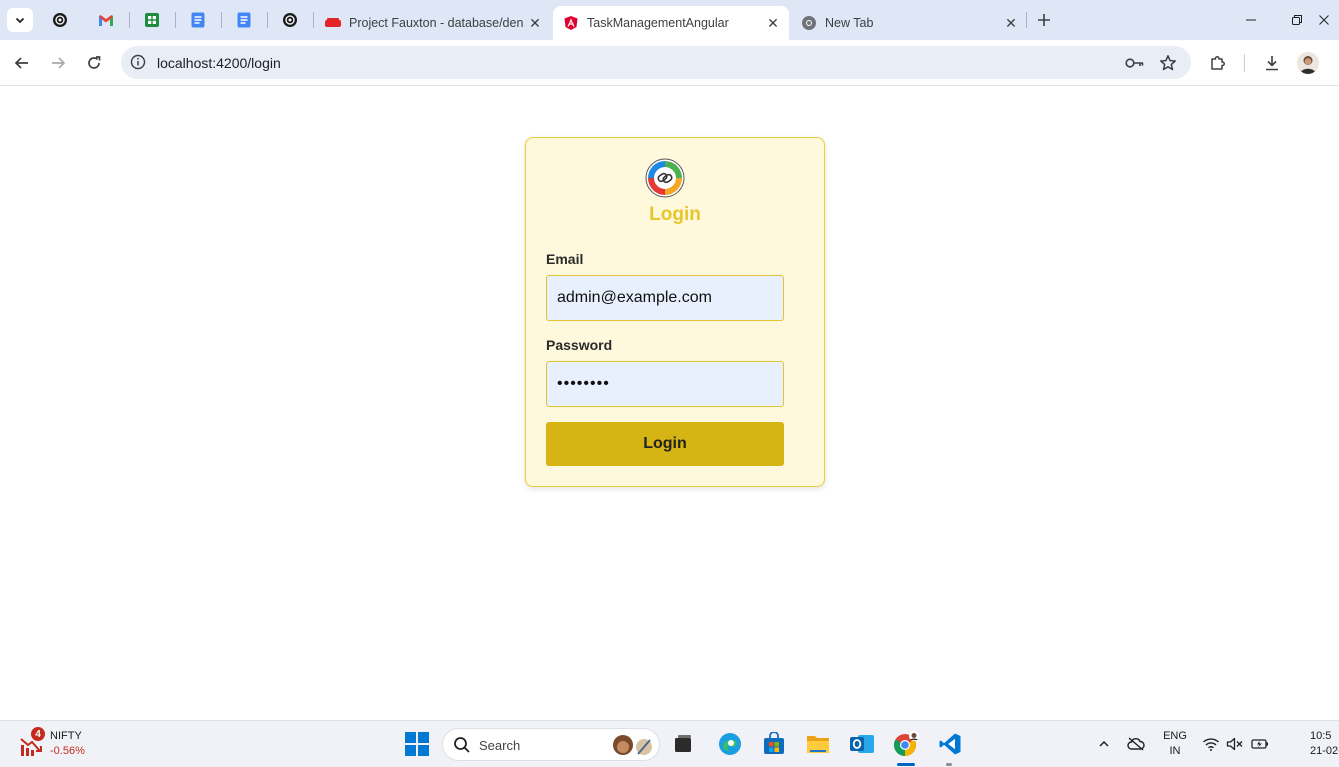  Describe the element at coordinates (436, 23) in the screenshot. I see `tab-title: Project Fauxton - database/den` at that location.